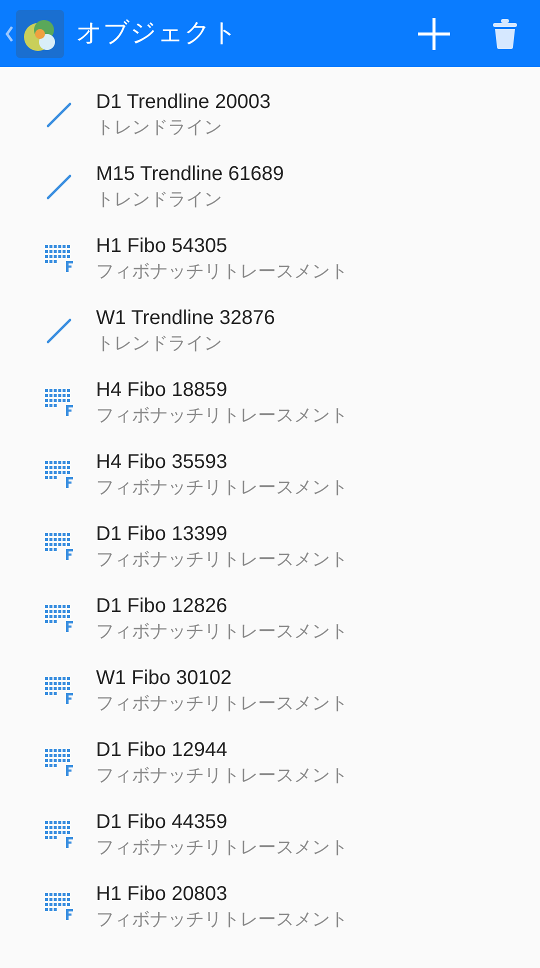 The image size is (540, 968). I want to click on object-list-item: H1 Fibo 20803 フィボナッチリトレースメント, so click(270, 907).